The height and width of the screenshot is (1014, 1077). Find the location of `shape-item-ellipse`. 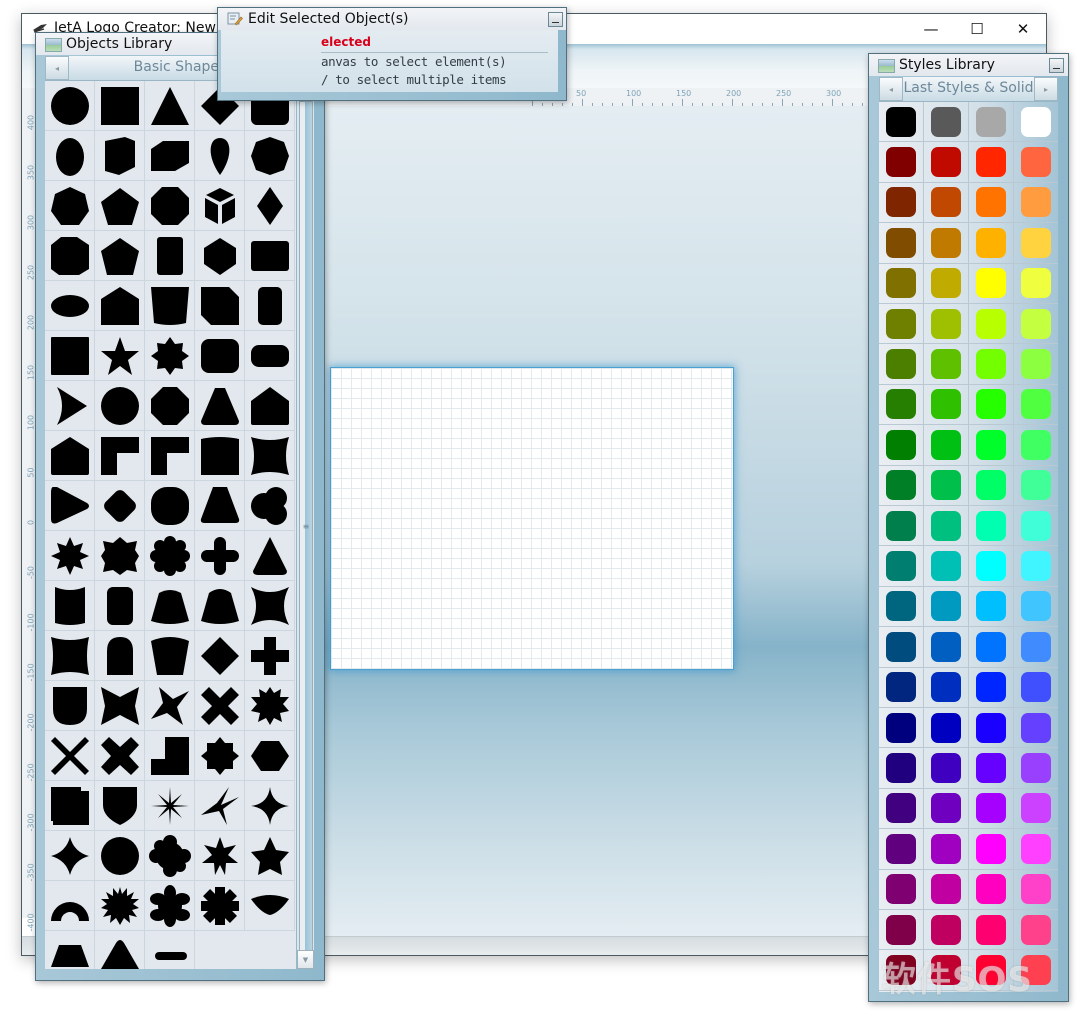

shape-item-ellipse is located at coordinates (70, 306).